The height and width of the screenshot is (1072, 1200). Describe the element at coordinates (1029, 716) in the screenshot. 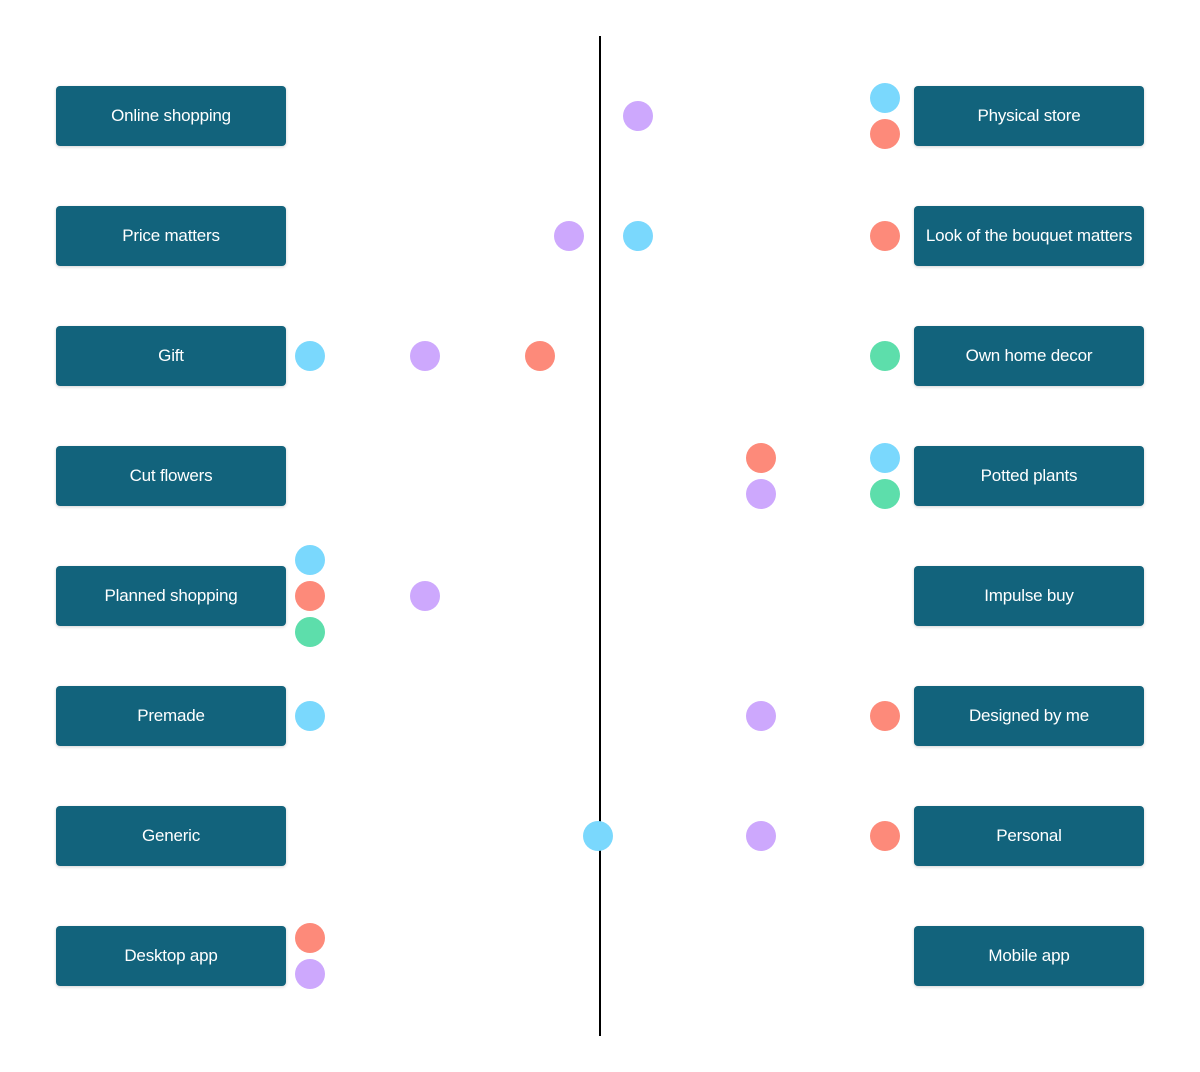

I see `right-pole-label: Designed by me` at that location.